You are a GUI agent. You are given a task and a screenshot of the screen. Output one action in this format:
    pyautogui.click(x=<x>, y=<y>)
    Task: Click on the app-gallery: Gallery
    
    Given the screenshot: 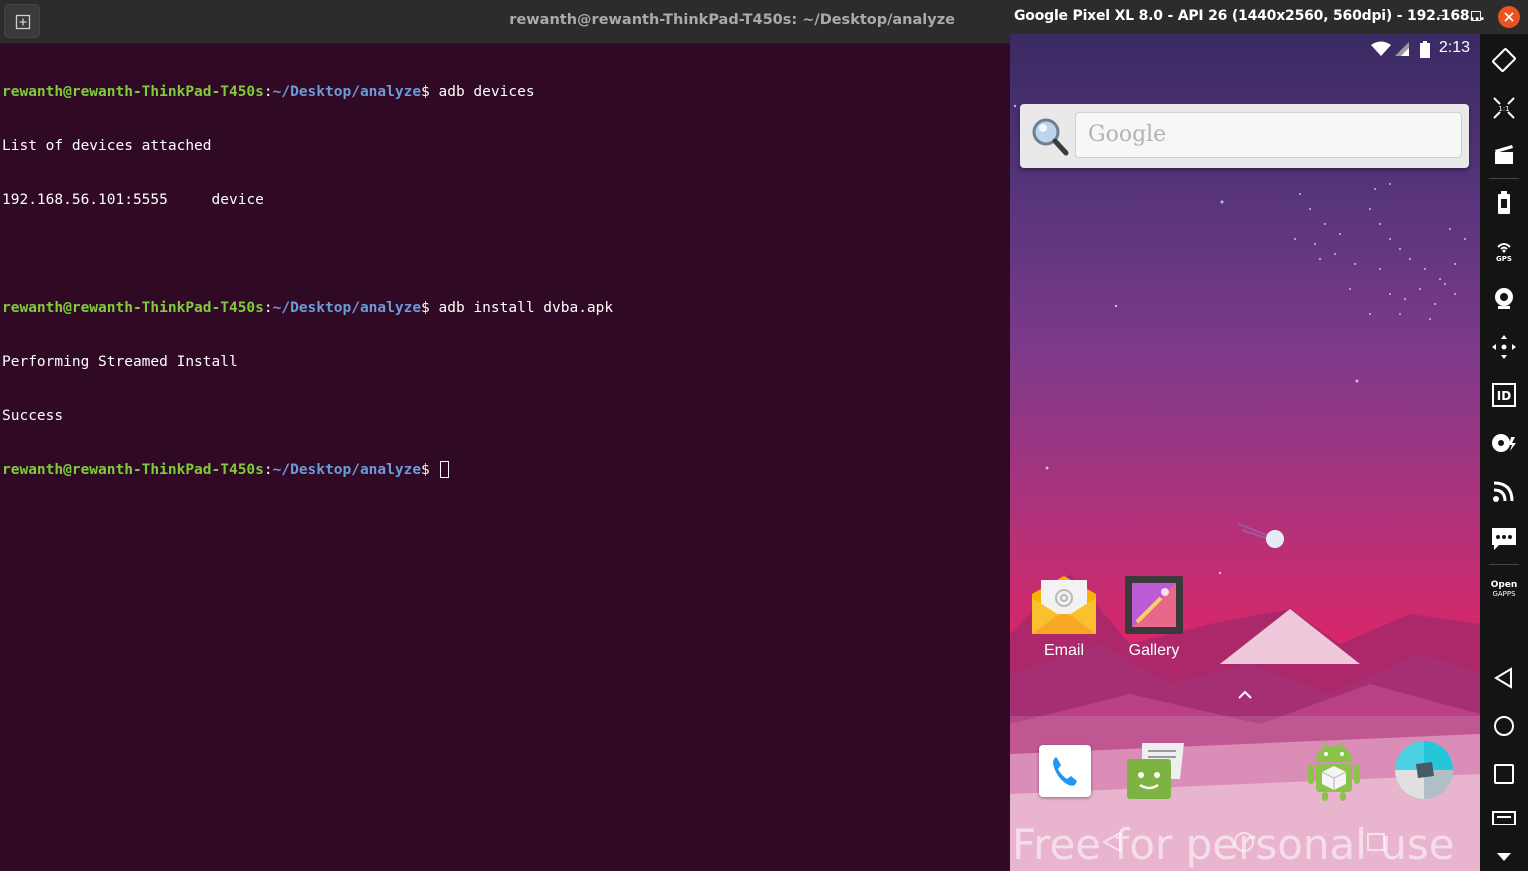 What is the action you would take?
    pyautogui.click(x=1154, y=617)
    